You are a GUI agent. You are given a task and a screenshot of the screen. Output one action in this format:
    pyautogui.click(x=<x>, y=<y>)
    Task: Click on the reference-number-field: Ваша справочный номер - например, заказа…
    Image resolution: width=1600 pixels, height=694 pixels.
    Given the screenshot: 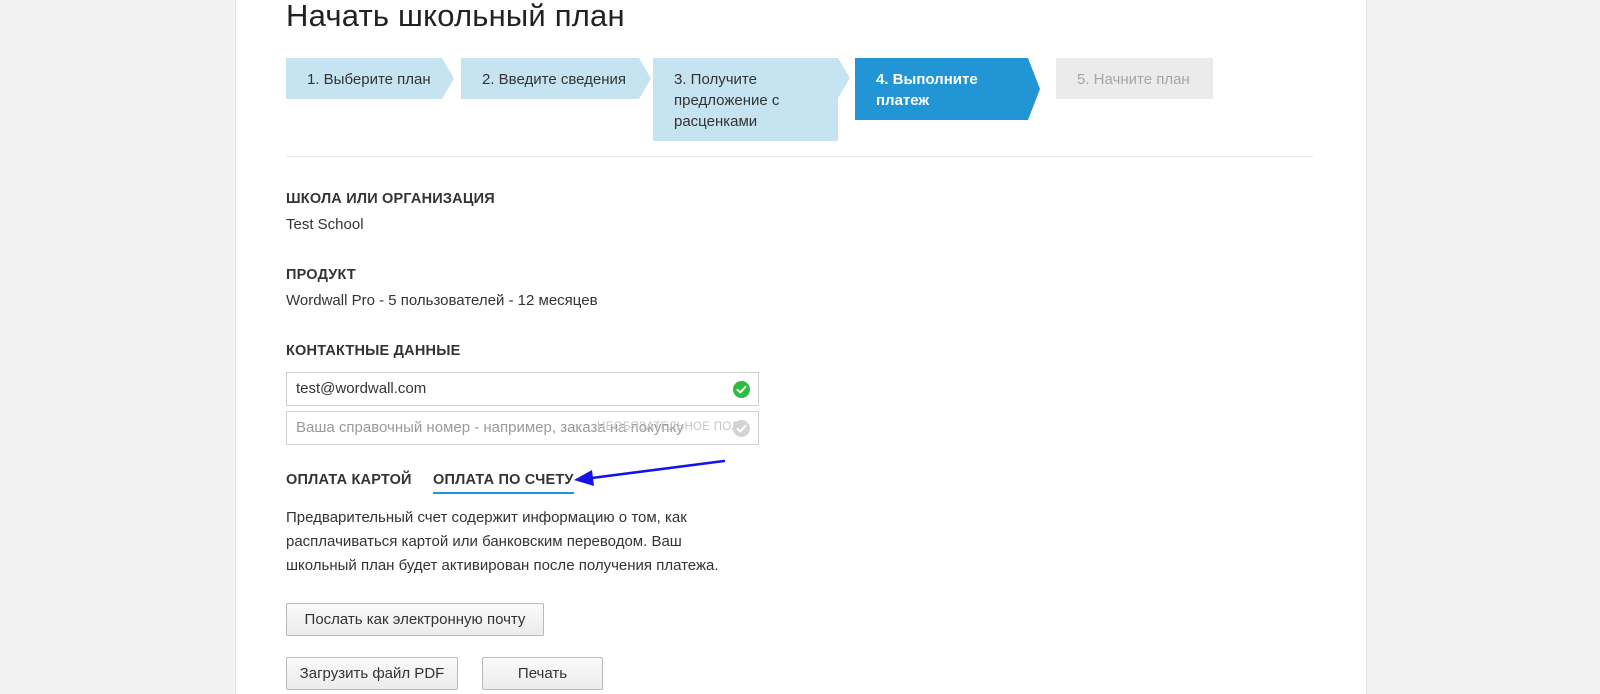 What is the action you would take?
    pyautogui.click(x=522, y=428)
    